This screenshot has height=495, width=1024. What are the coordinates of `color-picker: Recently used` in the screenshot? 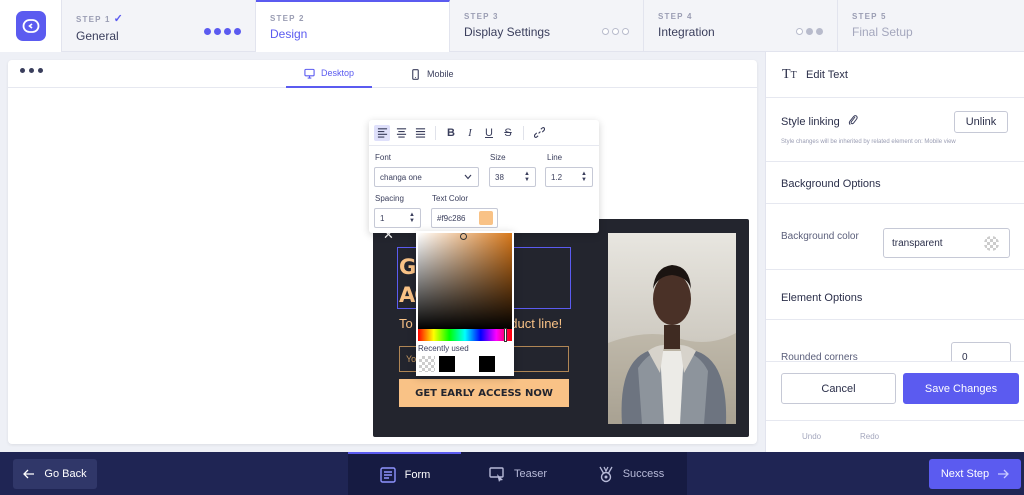 It's located at (465, 303).